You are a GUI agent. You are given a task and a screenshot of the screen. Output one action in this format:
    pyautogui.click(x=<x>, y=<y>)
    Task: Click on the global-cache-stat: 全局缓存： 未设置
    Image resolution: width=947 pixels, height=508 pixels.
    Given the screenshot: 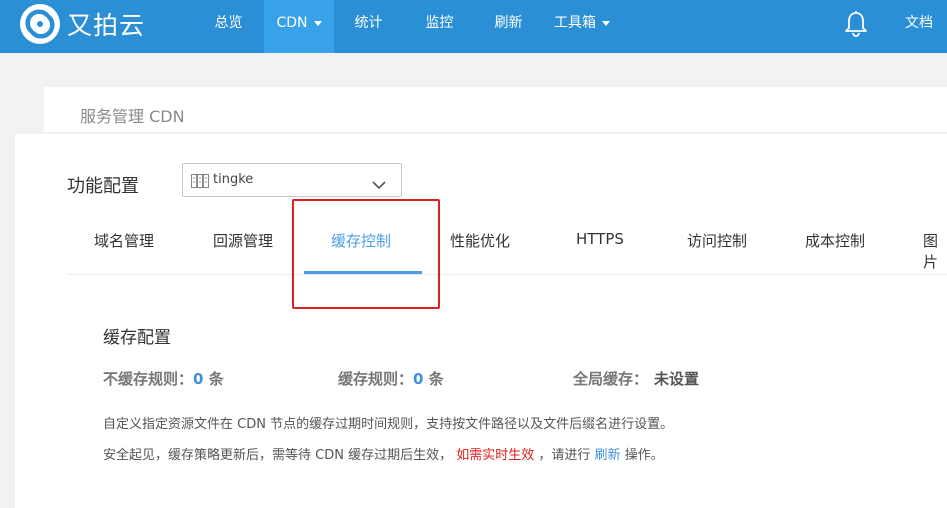 What is the action you would take?
    pyautogui.click(x=636, y=378)
    